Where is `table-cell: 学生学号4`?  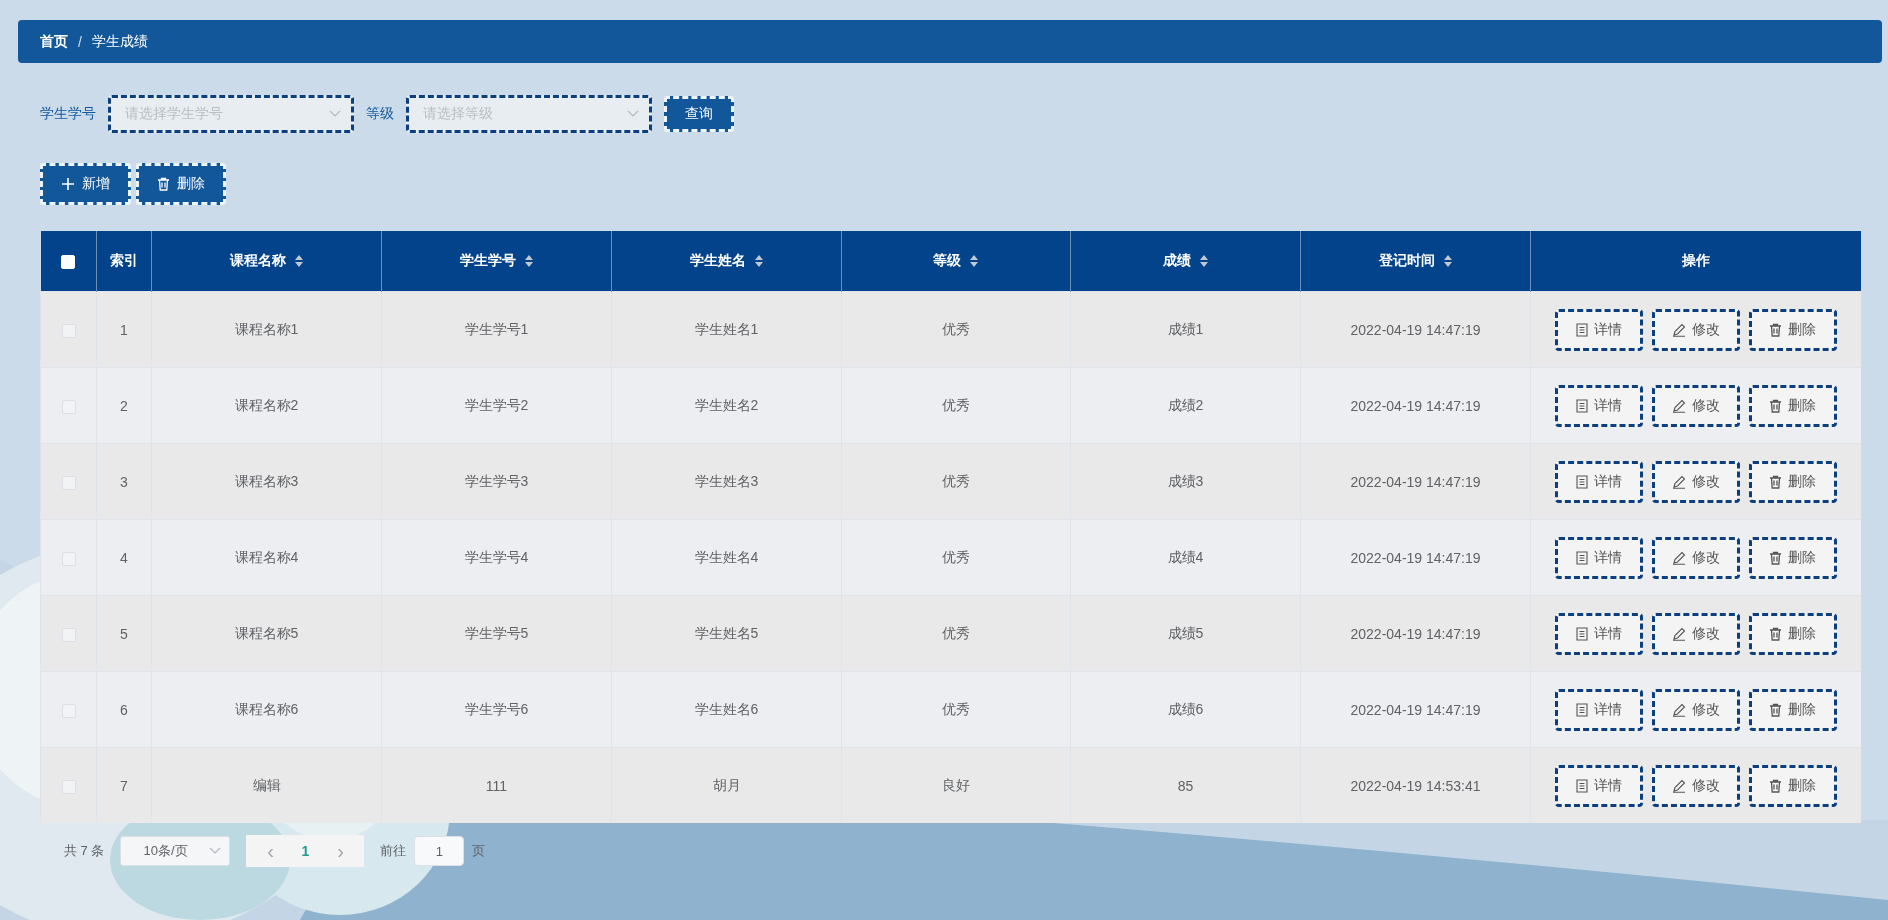
table-cell: 学生学号4 is located at coordinates (496, 556).